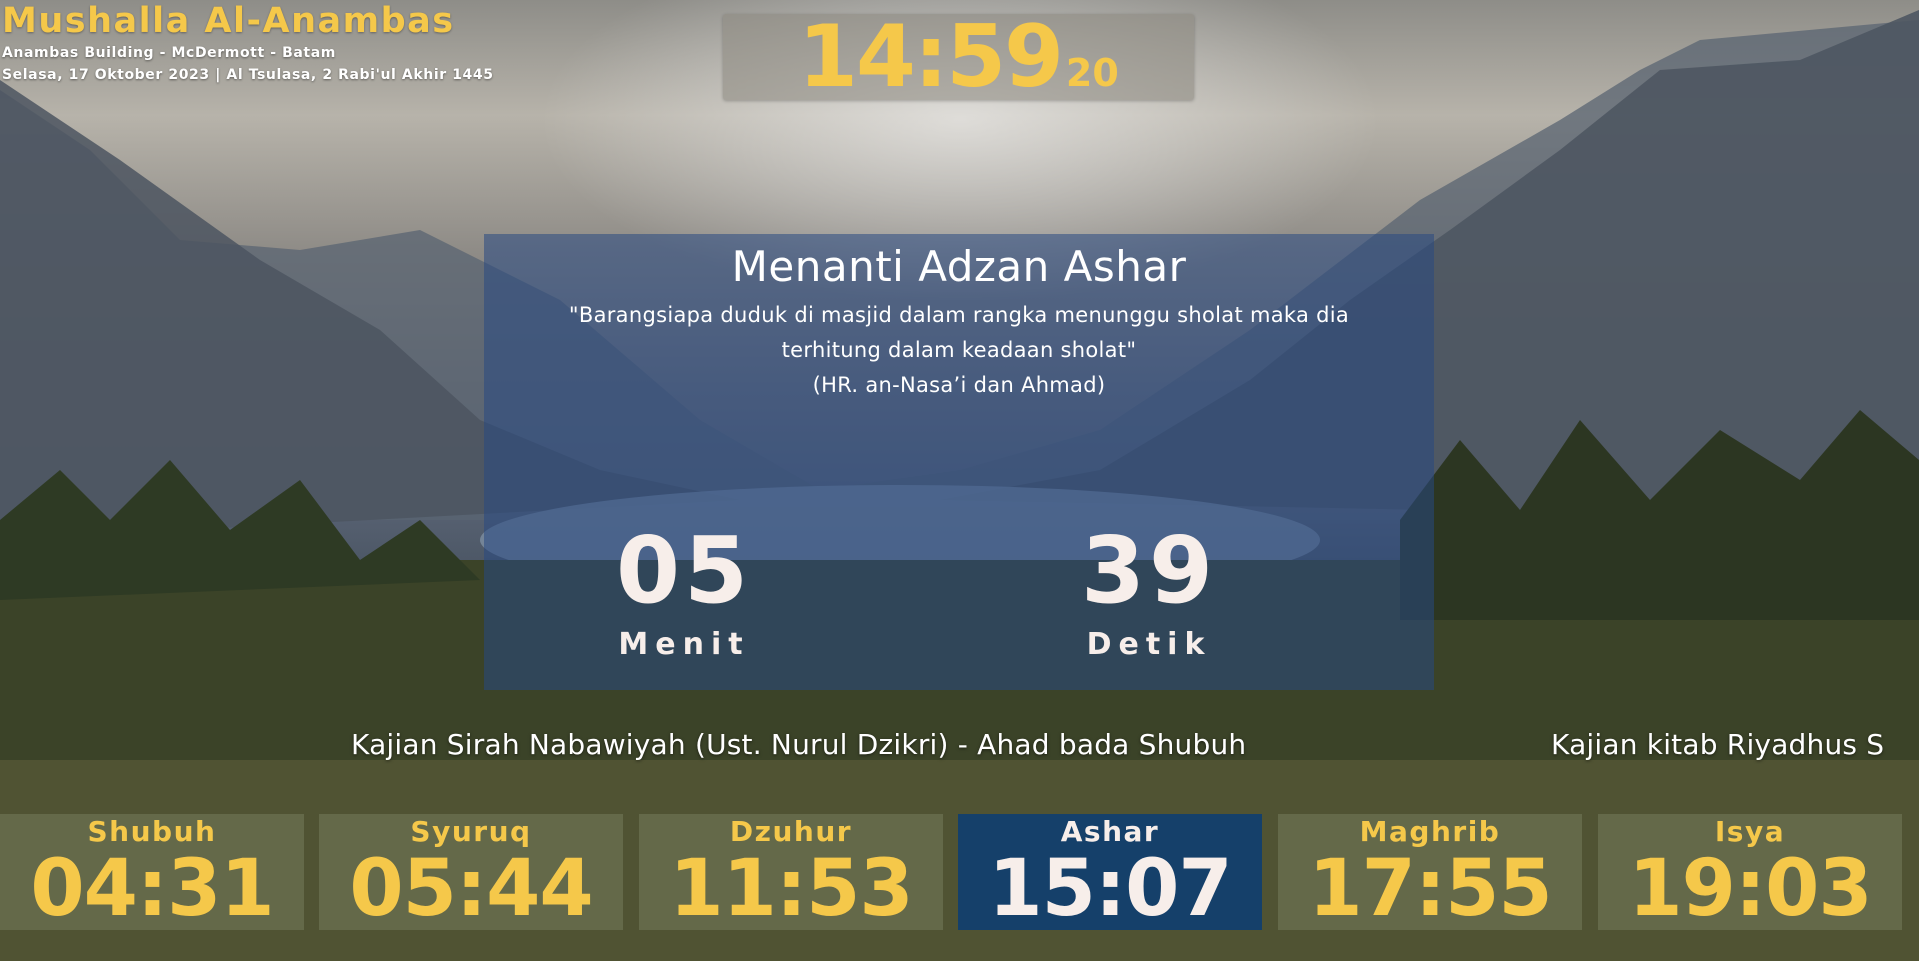 This screenshot has height=961, width=1919. I want to click on clock-panel: 14:59 20, so click(958, 57).